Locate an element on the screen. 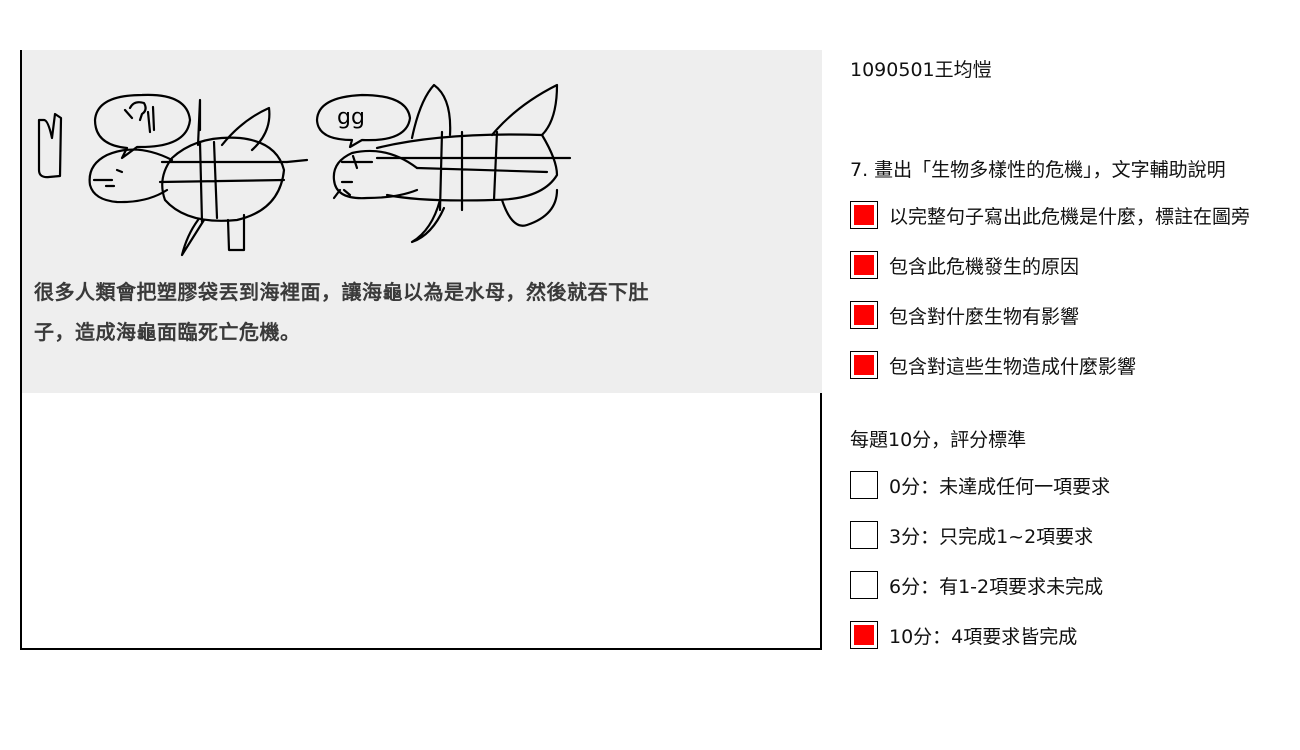  requirement-label: 包含此危機發生的原因 is located at coordinates (984, 266).